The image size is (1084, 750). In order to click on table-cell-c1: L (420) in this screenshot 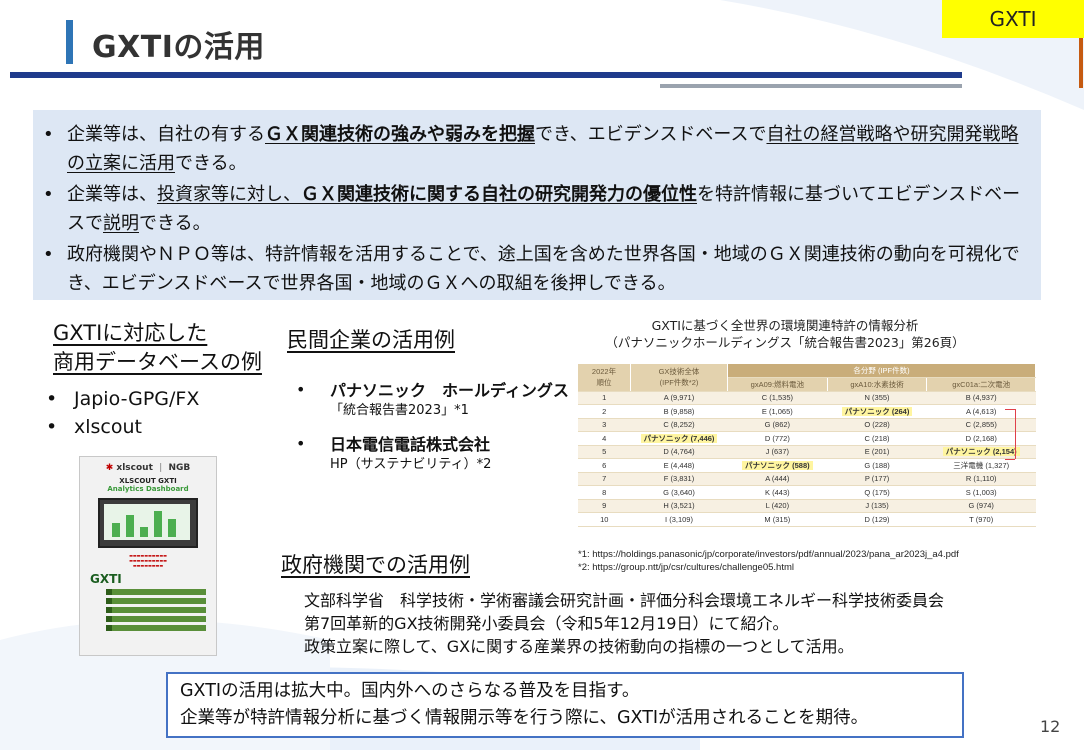, I will do `click(777, 506)`.